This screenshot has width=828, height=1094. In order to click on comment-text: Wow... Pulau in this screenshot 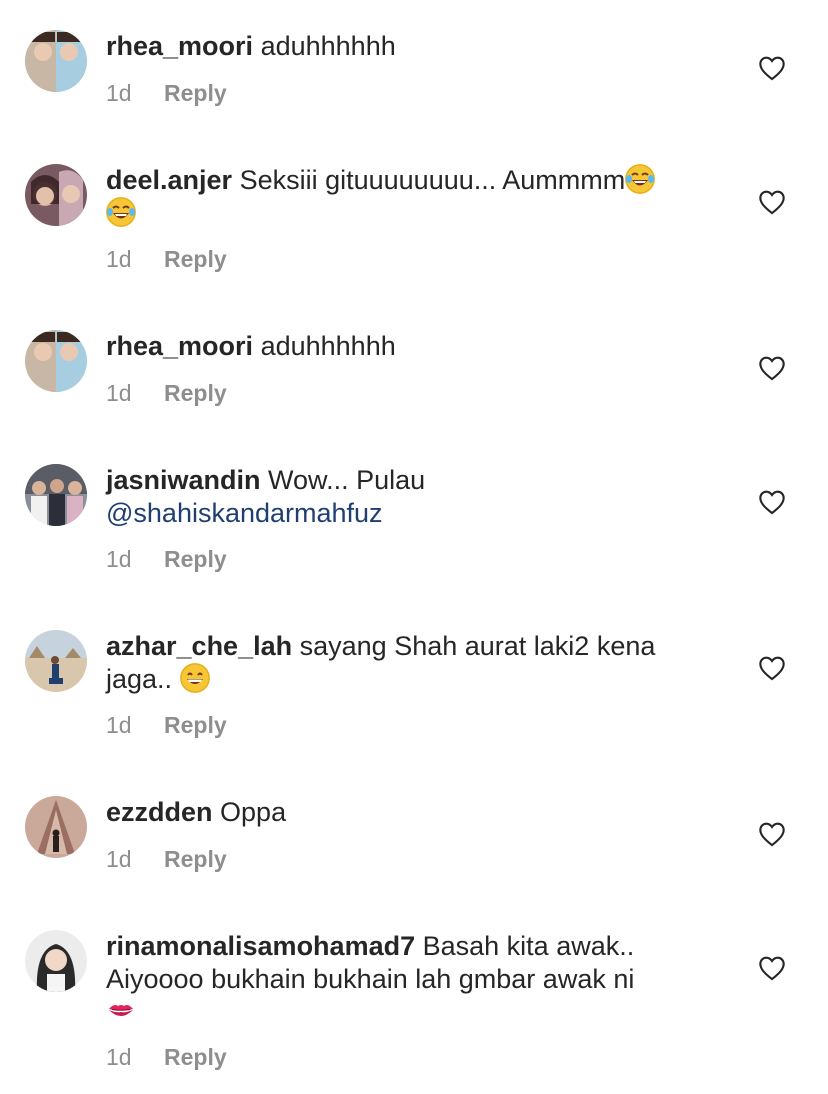, I will do `click(347, 480)`.